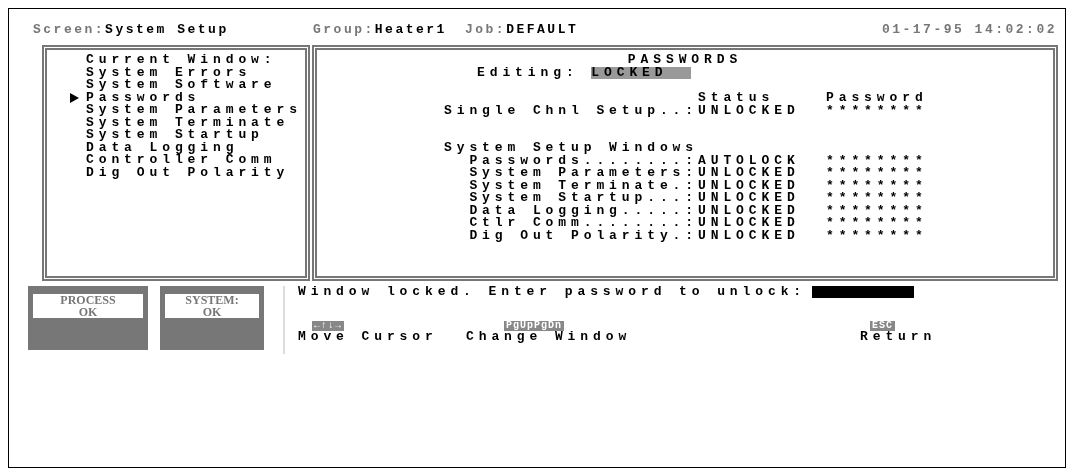 The image size is (1073, 476). I want to click on key-action: Move Cursor, so click(368, 337).